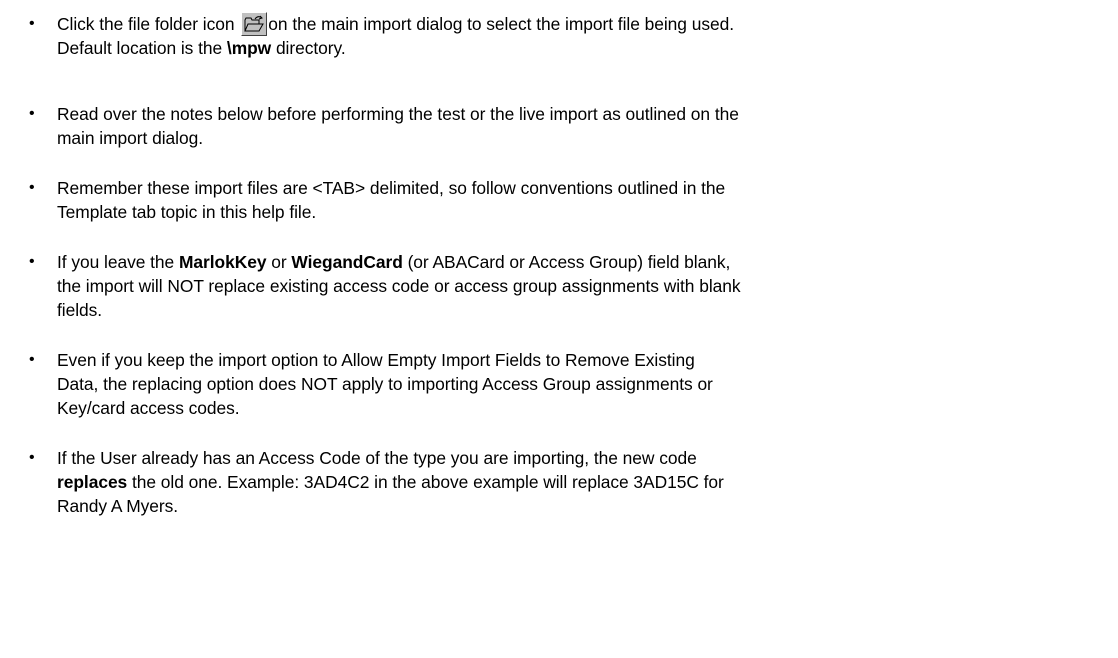  Describe the element at coordinates (80, 310) in the screenshot. I see `text-line: fields.` at that location.